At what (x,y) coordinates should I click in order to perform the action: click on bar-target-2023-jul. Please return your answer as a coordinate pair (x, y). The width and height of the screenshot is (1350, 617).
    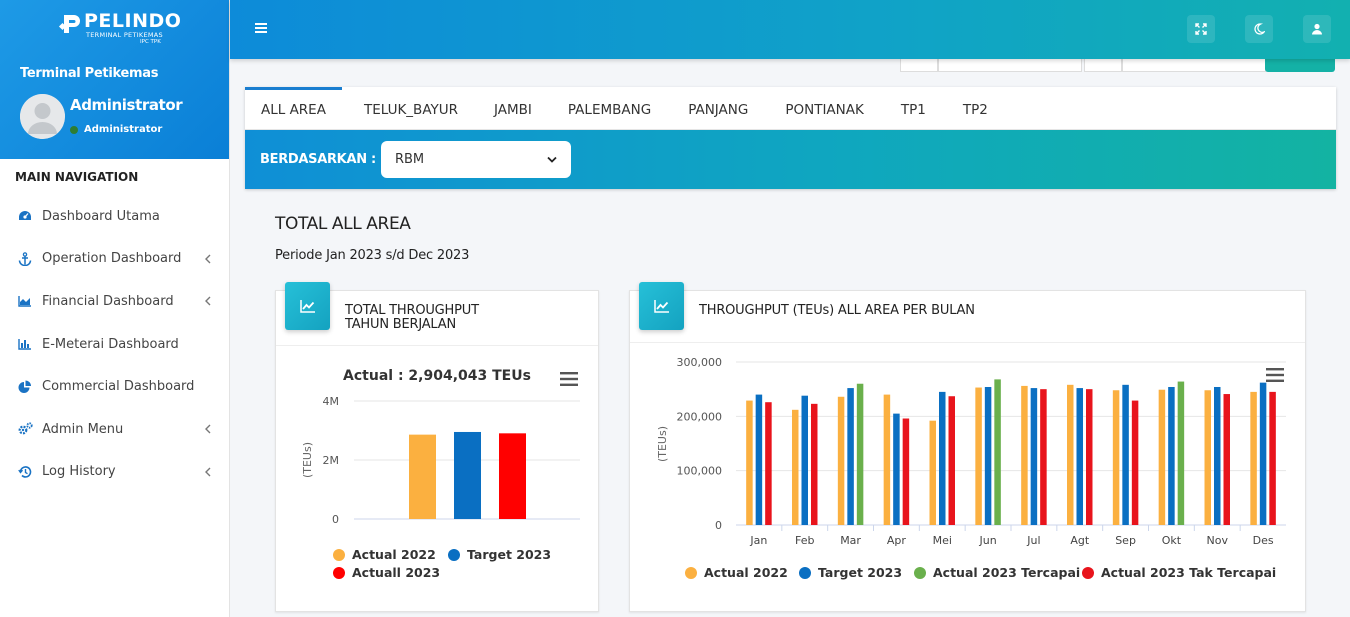
    Looking at the image, I should click on (1034, 456).